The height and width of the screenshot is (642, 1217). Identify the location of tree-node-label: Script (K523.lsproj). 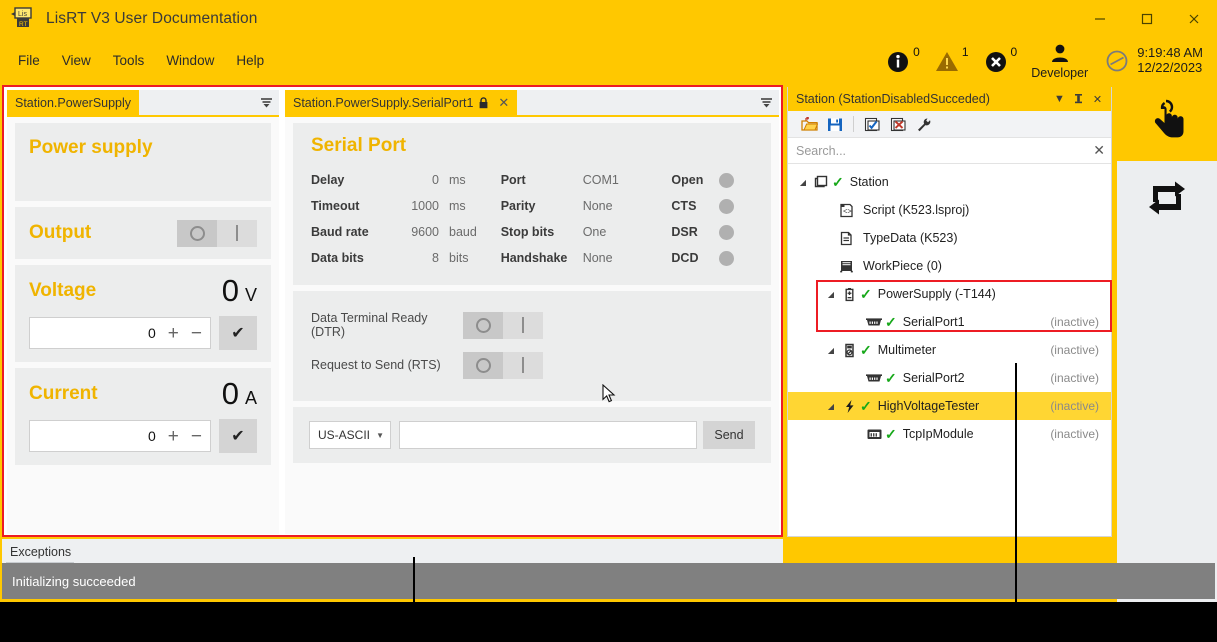
(916, 210).